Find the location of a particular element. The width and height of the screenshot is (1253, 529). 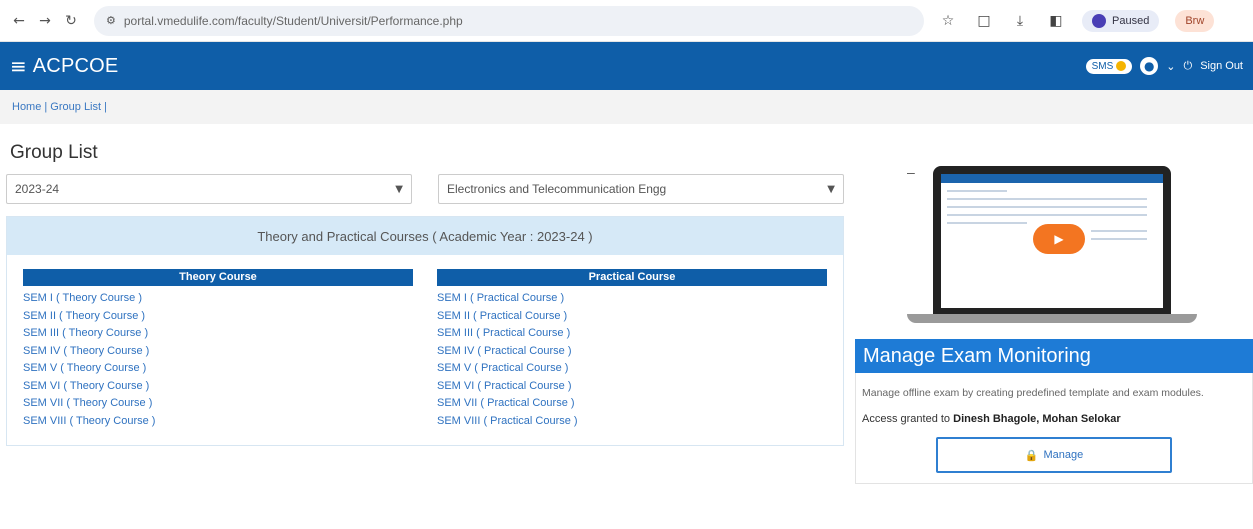

browse-button: Brw is located at coordinates (1195, 20).